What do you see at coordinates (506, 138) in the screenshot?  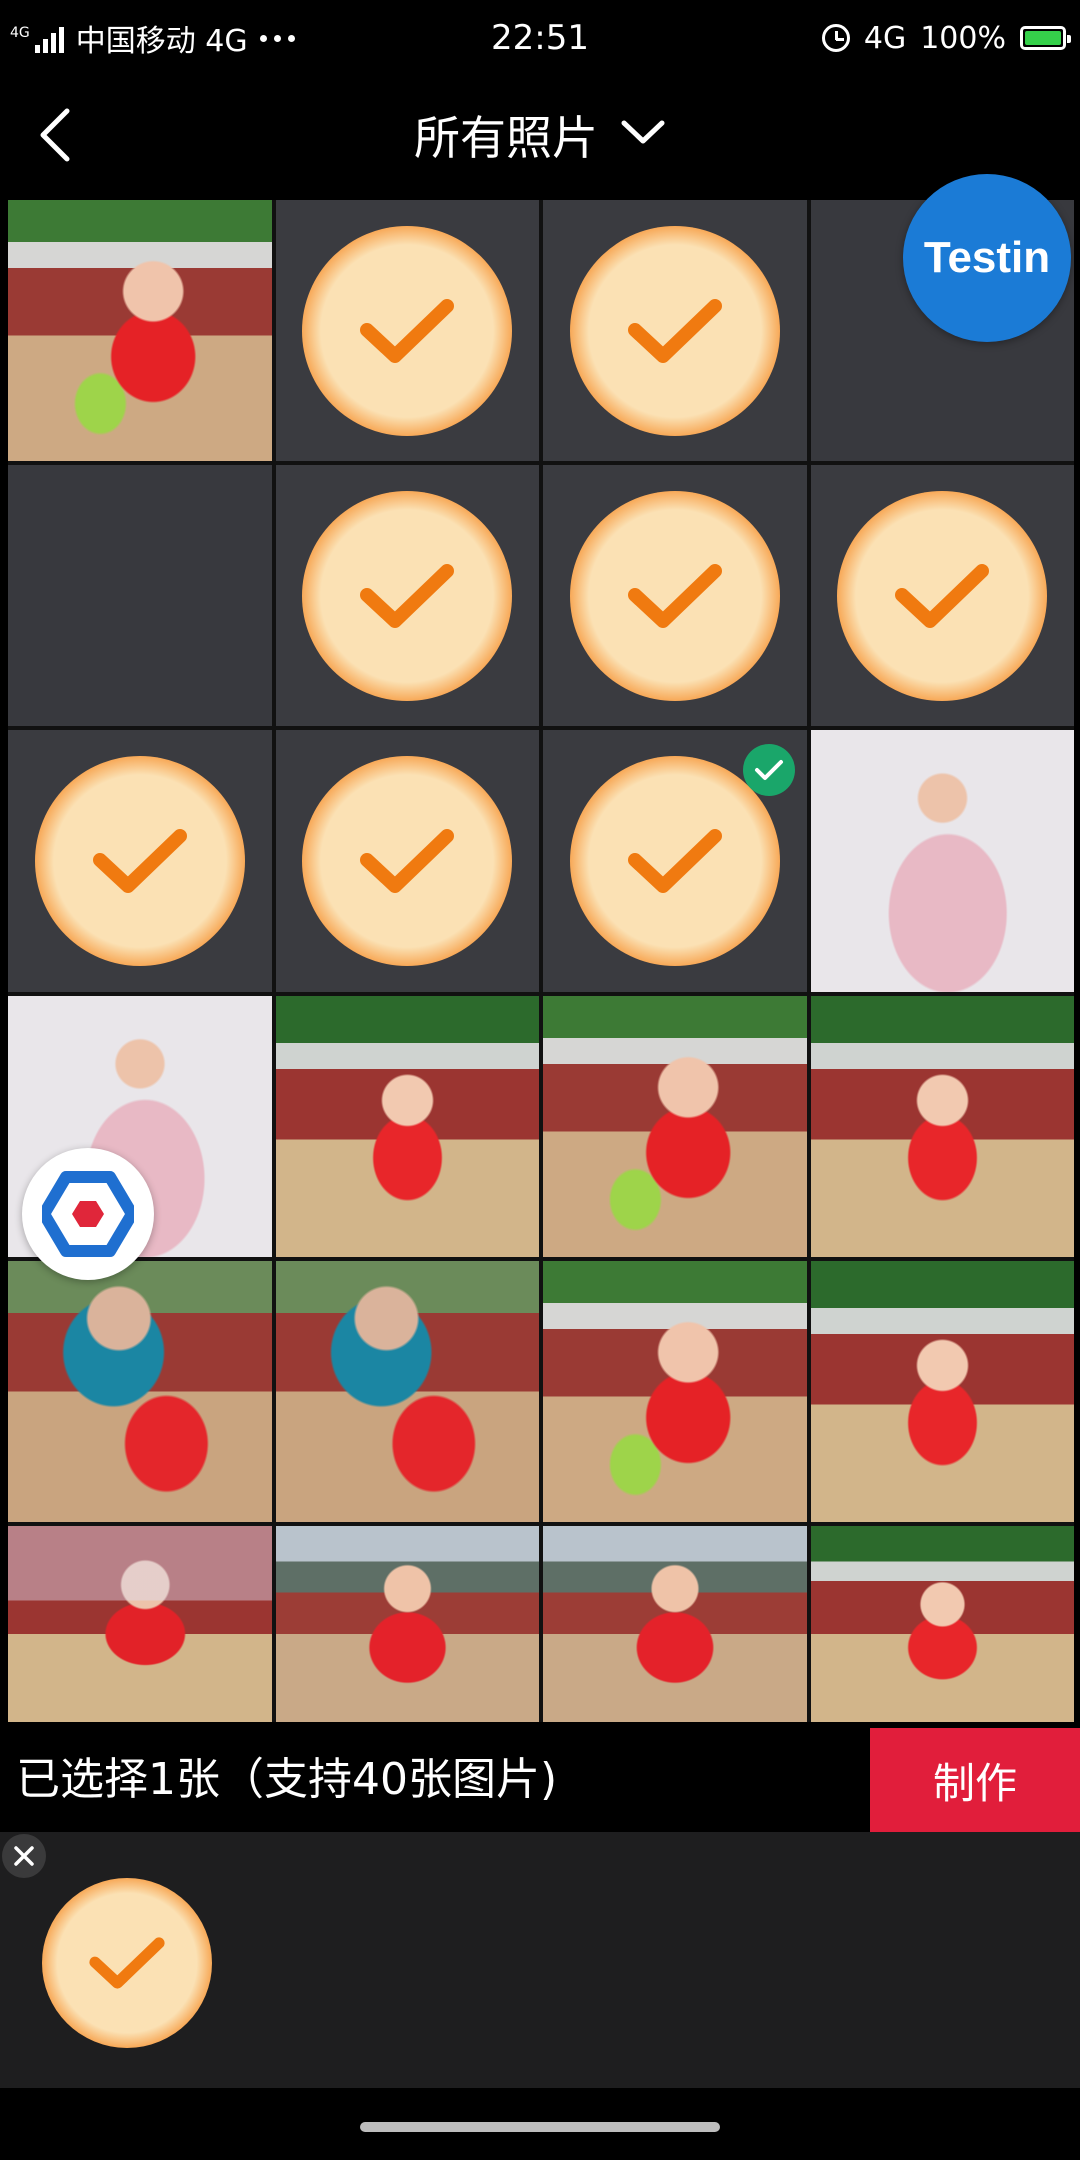 I see `page-title: 所有照片` at bounding box center [506, 138].